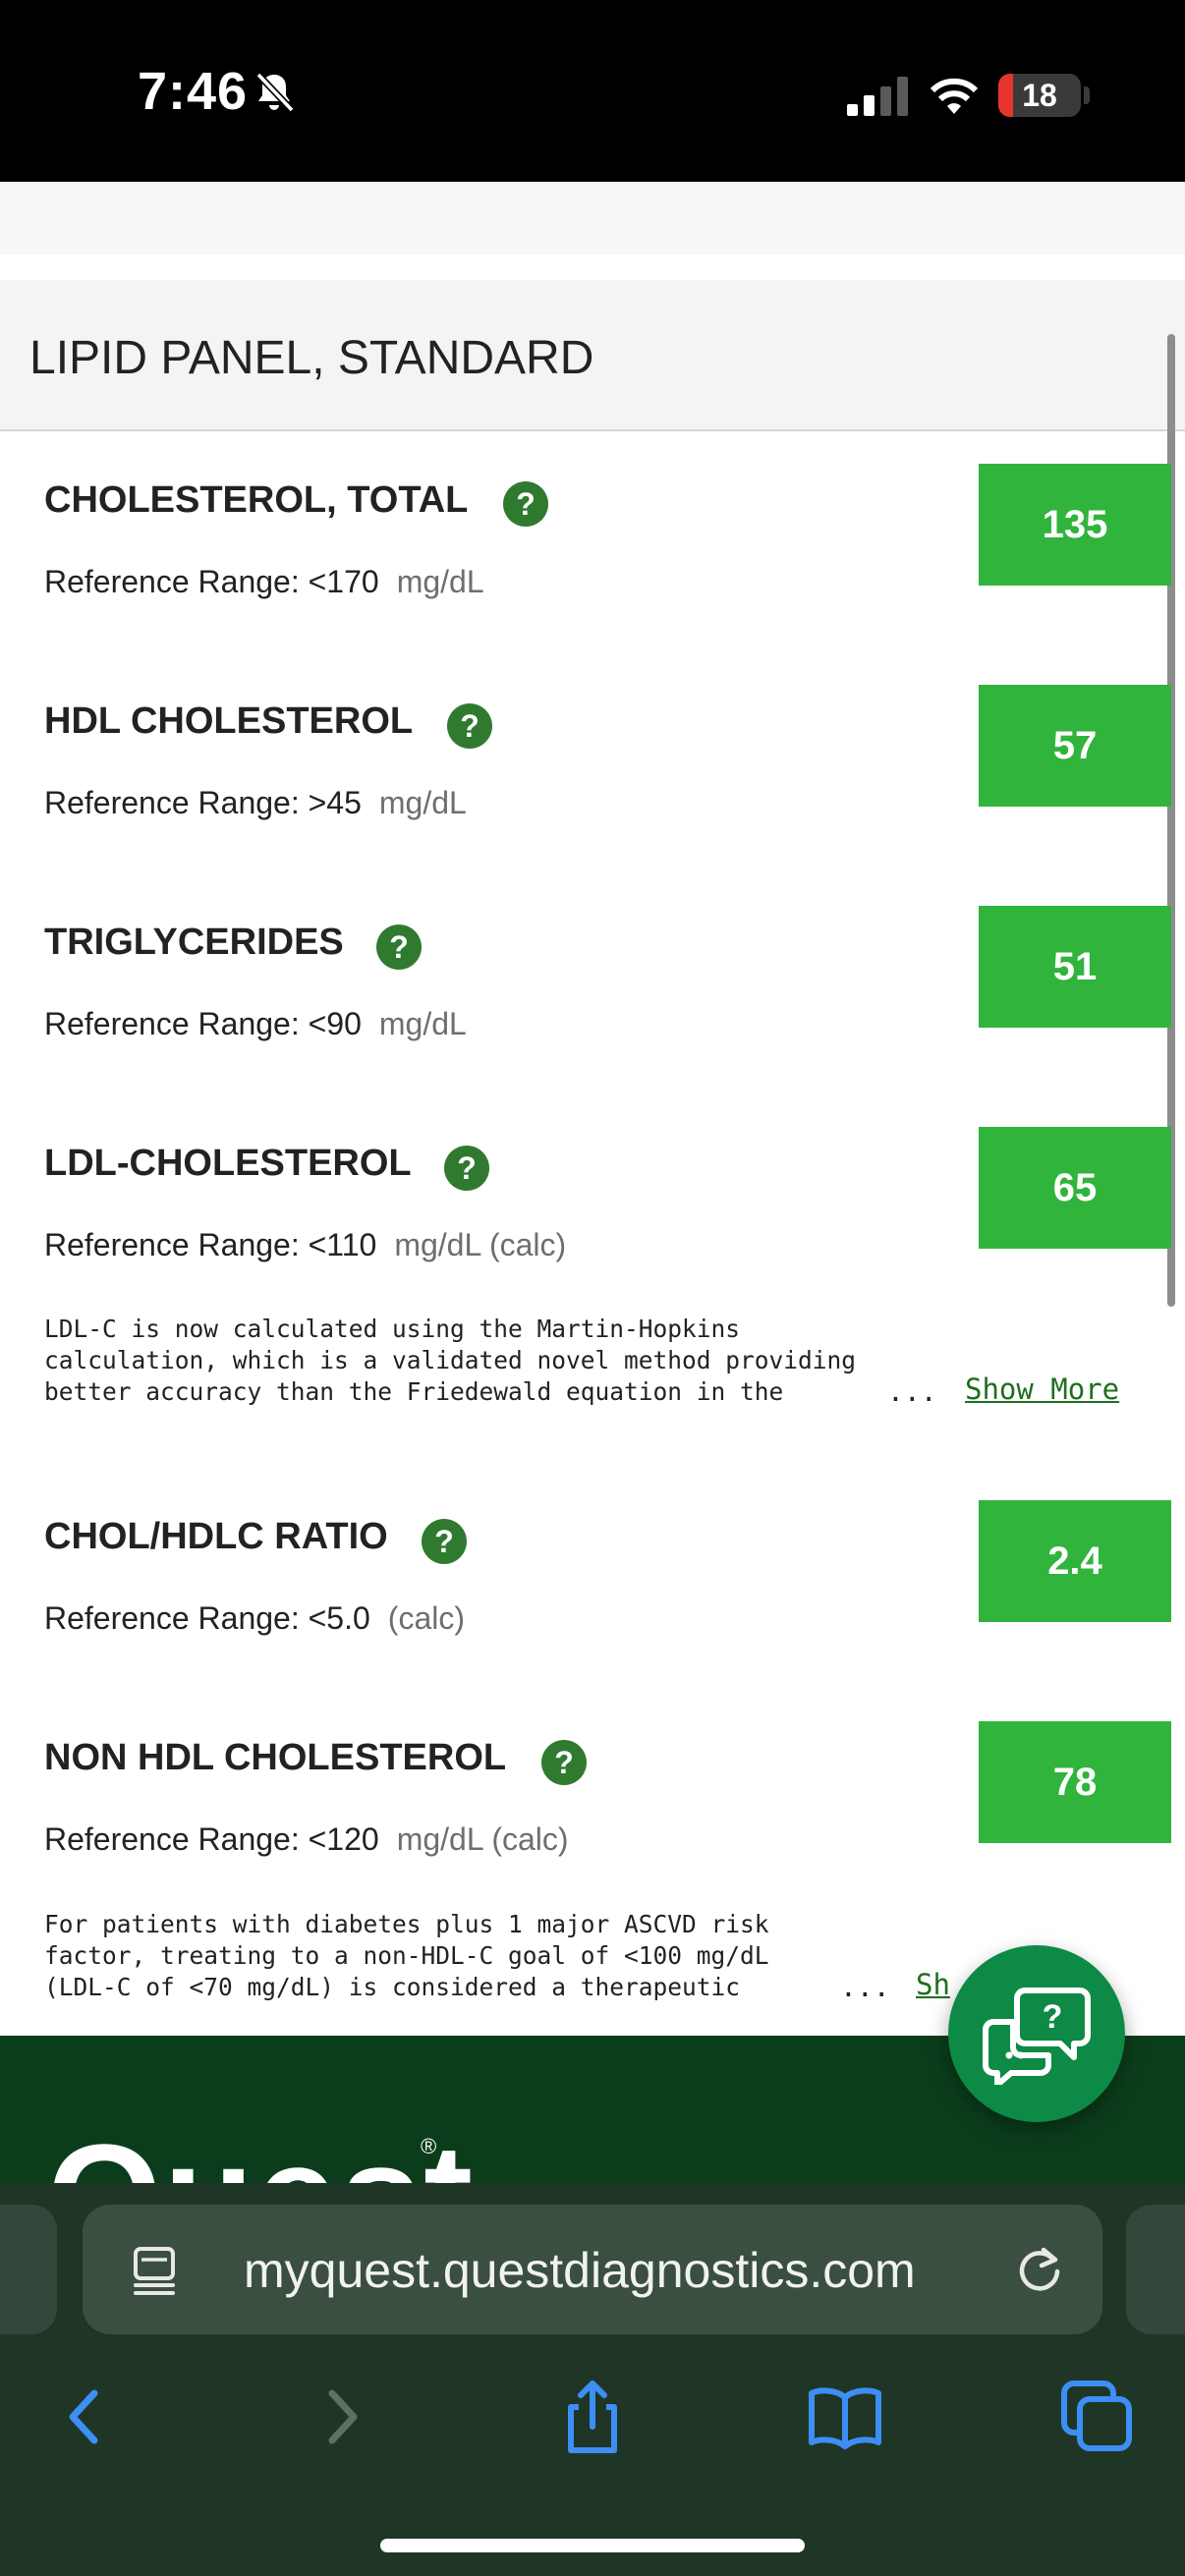 The image size is (1185, 2576). I want to click on url-text: myquest.questdiagnostics.com, so click(580, 2270).